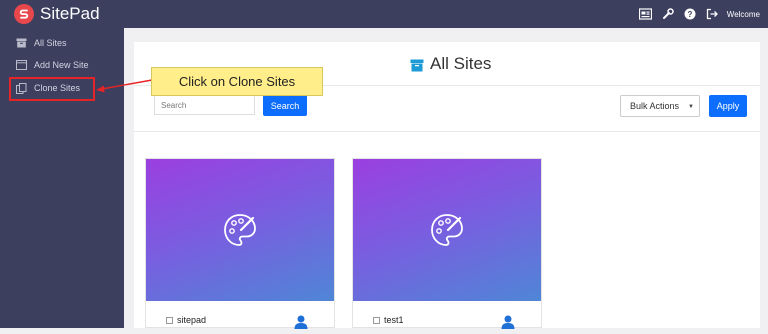  Describe the element at coordinates (62, 178) in the screenshot. I see `sidebar: All Sites Add New Site Clone Sites` at that location.